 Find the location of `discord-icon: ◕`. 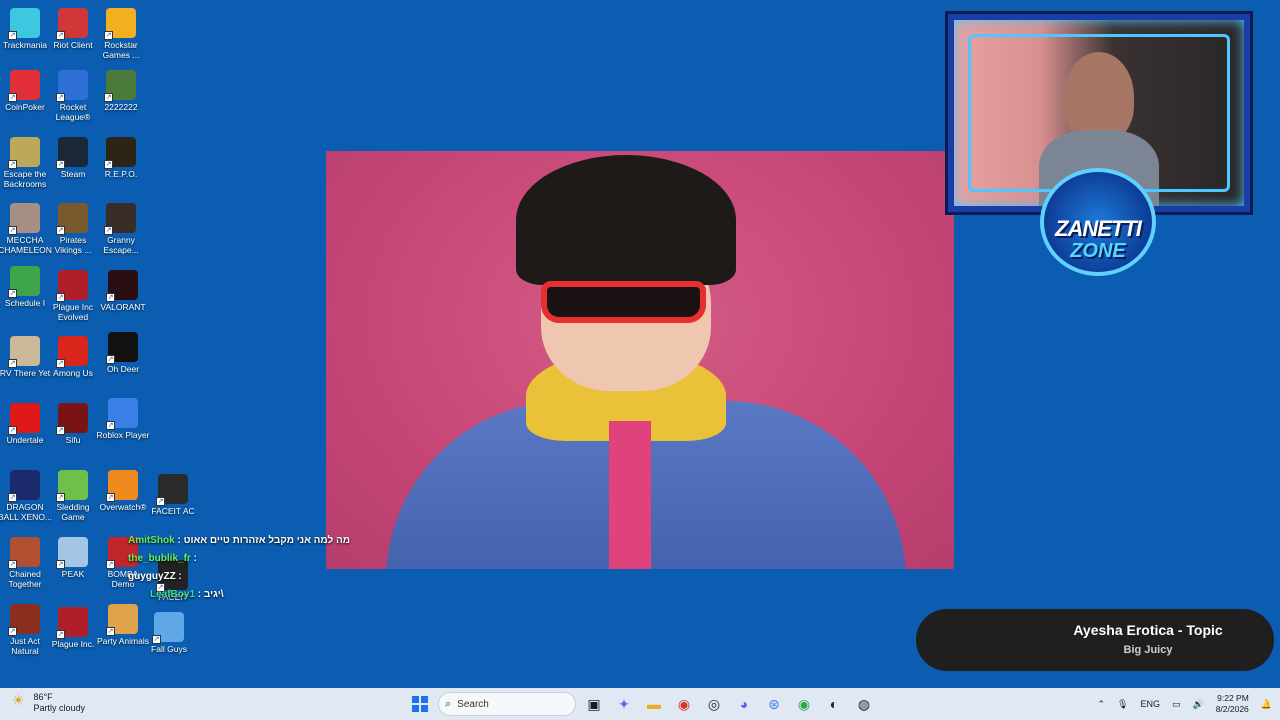

discord-icon: ◕ is located at coordinates (744, 704).